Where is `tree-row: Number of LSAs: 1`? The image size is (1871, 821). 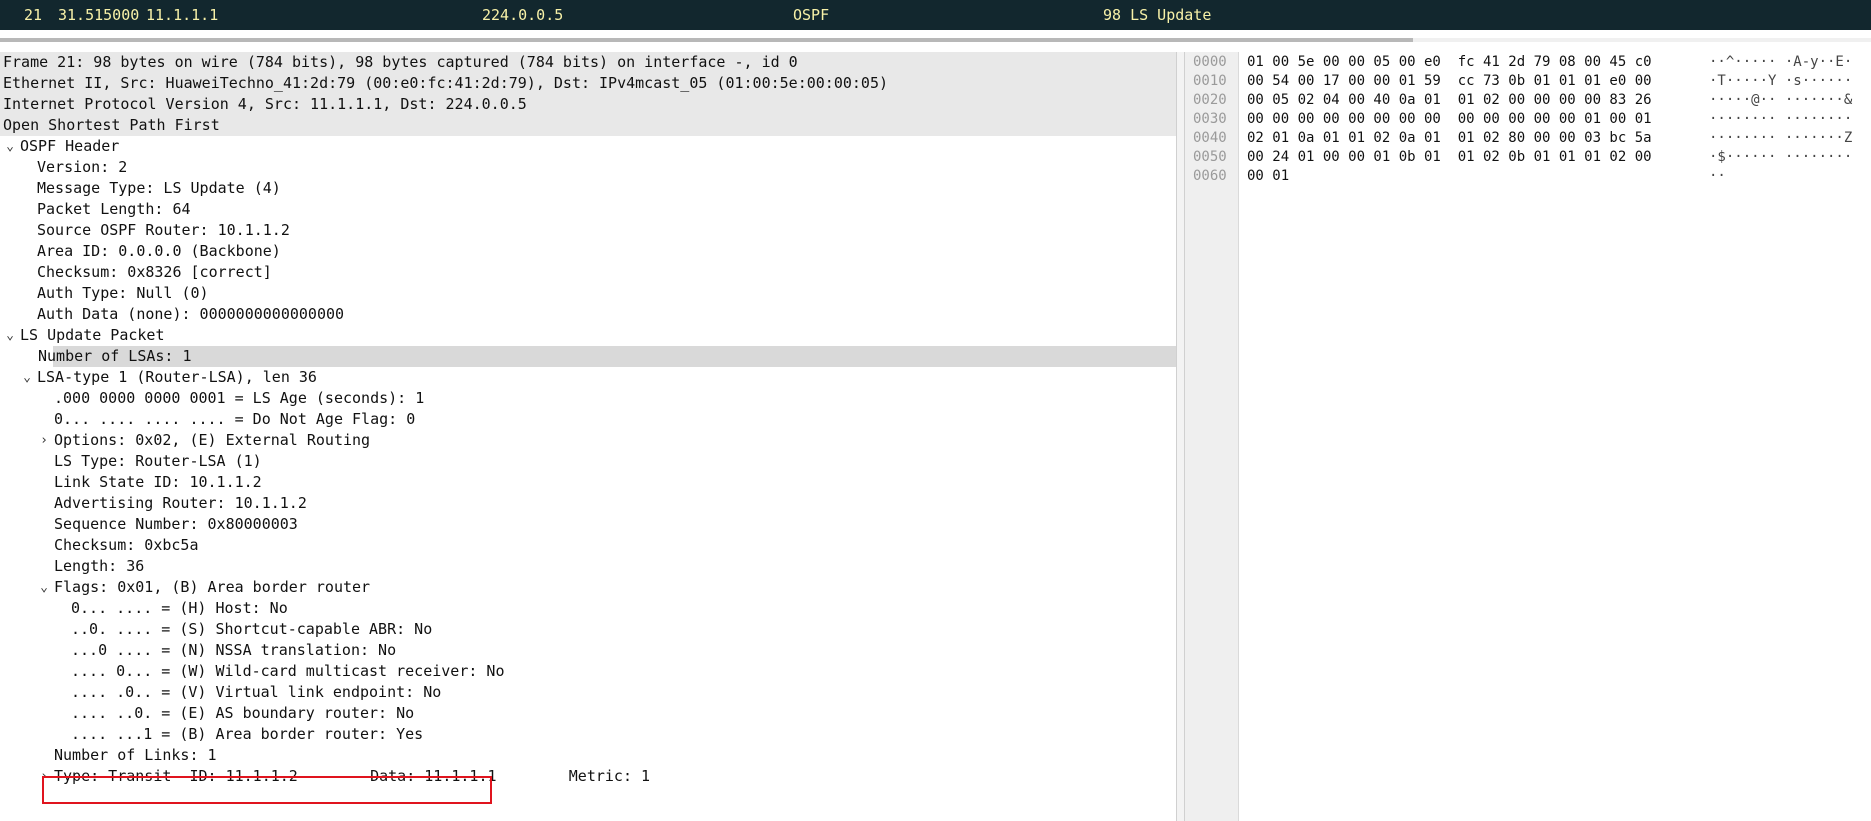 tree-row: Number of LSAs: 1 is located at coordinates (607, 356).